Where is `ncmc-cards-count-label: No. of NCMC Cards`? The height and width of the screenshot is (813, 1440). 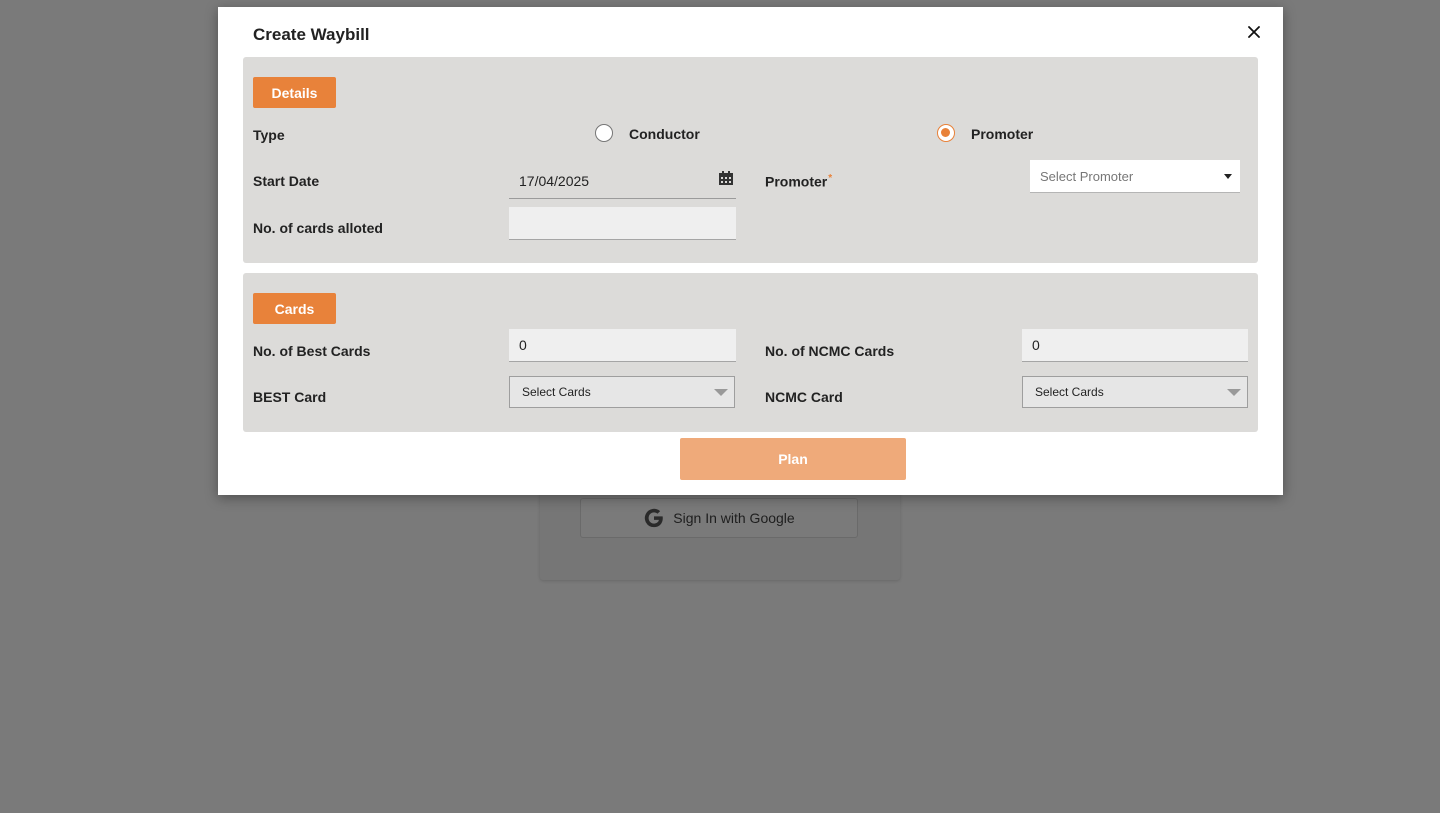
ncmc-cards-count-label: No. of NCMC Cards is located at coordinates (830, 351).